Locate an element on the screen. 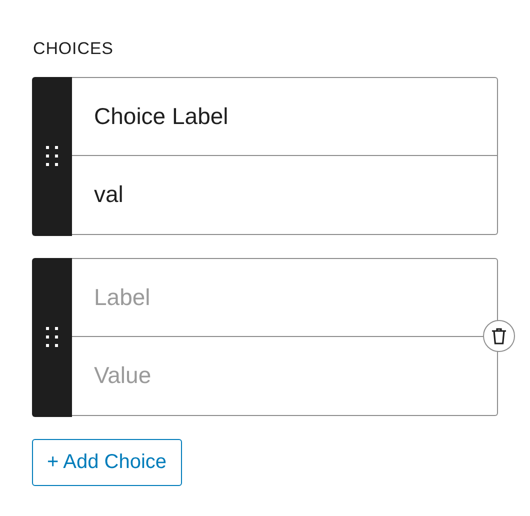  delete-button is located at coordinates (499, 336).